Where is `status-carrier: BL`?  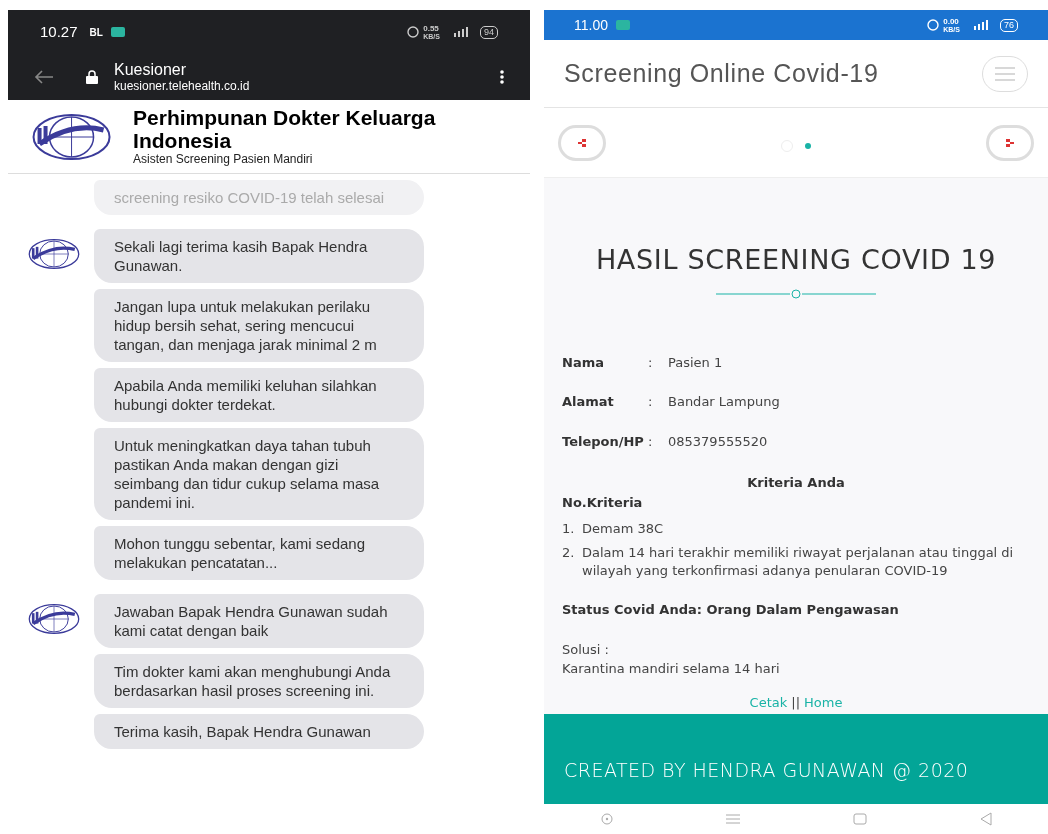
status-carrier: BL is located at coordinates (96, 32).